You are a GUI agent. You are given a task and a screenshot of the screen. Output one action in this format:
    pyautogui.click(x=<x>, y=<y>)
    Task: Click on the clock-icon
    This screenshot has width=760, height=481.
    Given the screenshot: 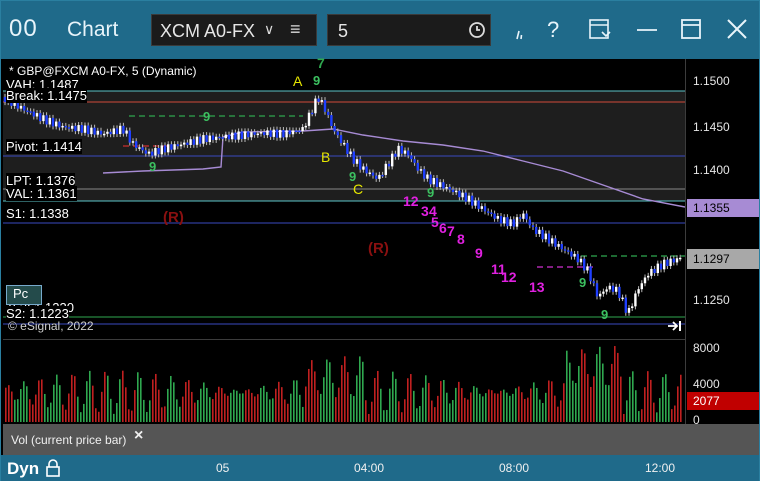 What is the action you would take?
    pyautogui.click(x=477, y=30)
    